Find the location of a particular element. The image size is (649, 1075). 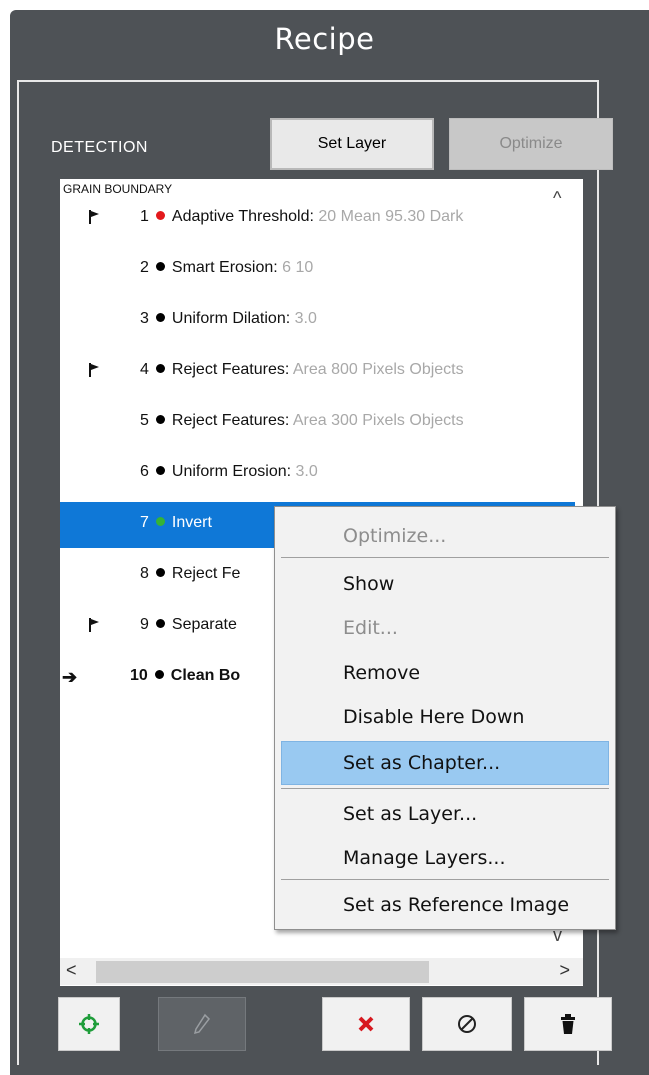

step-content: 1 Adaptive Threshold: 20 Mean 95.30 Dark is located at coordinates (301, 217).